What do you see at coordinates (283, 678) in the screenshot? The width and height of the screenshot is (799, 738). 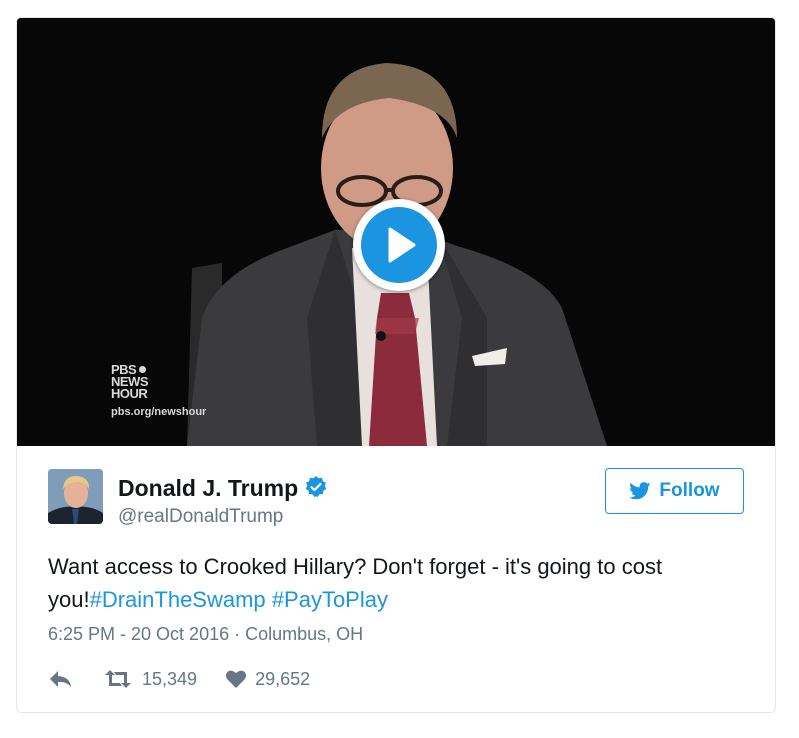 I see `like-count: 29,652` at bounding box center [283, 678].